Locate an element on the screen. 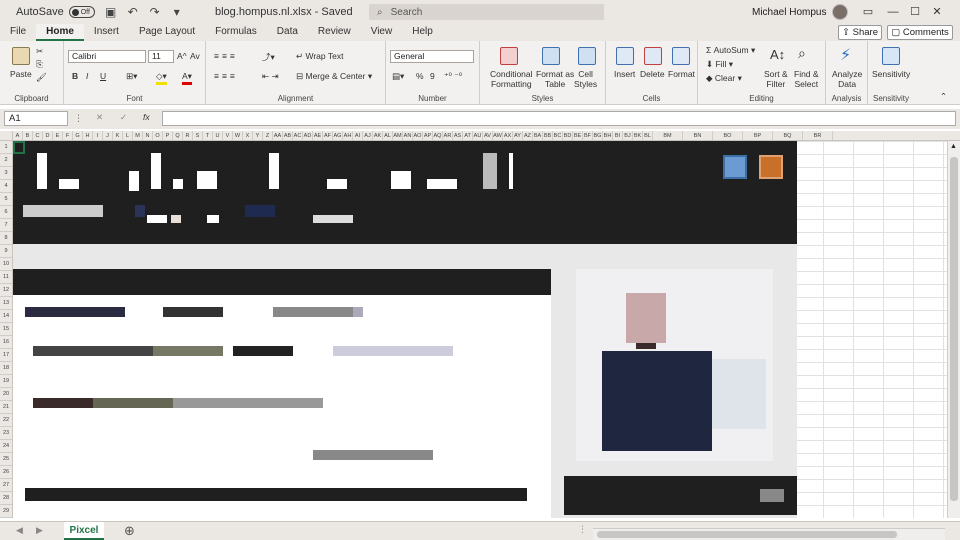 The height and width of the screenshot is (540, 960). format-painter-icon: 🖌 is located at coordinates (41, 77).